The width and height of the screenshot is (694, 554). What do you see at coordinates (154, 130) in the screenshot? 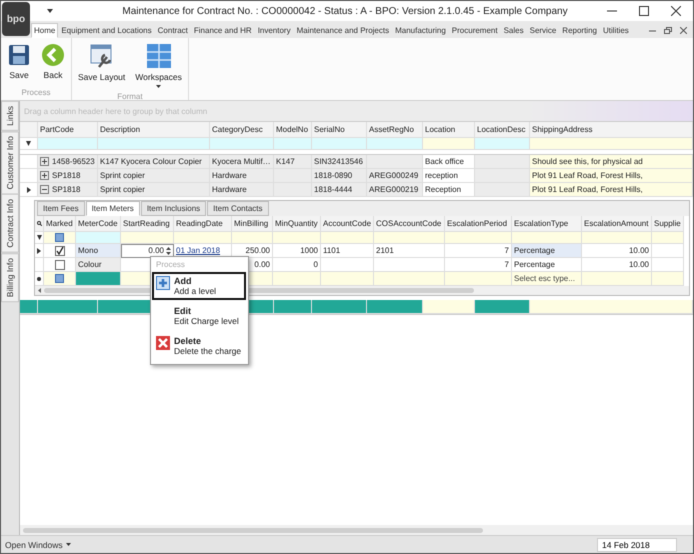
I see `column-header: Description` at bounding box center [154, 130].